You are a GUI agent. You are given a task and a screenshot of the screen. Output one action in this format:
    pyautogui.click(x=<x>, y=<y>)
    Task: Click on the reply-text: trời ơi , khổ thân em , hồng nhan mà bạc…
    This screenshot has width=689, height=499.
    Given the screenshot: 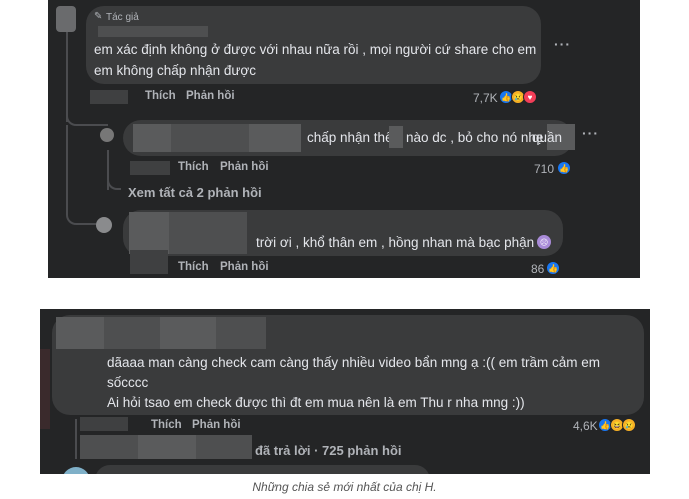 What is the action you would take?
    pyautogui.click(x=395, y=242)
    